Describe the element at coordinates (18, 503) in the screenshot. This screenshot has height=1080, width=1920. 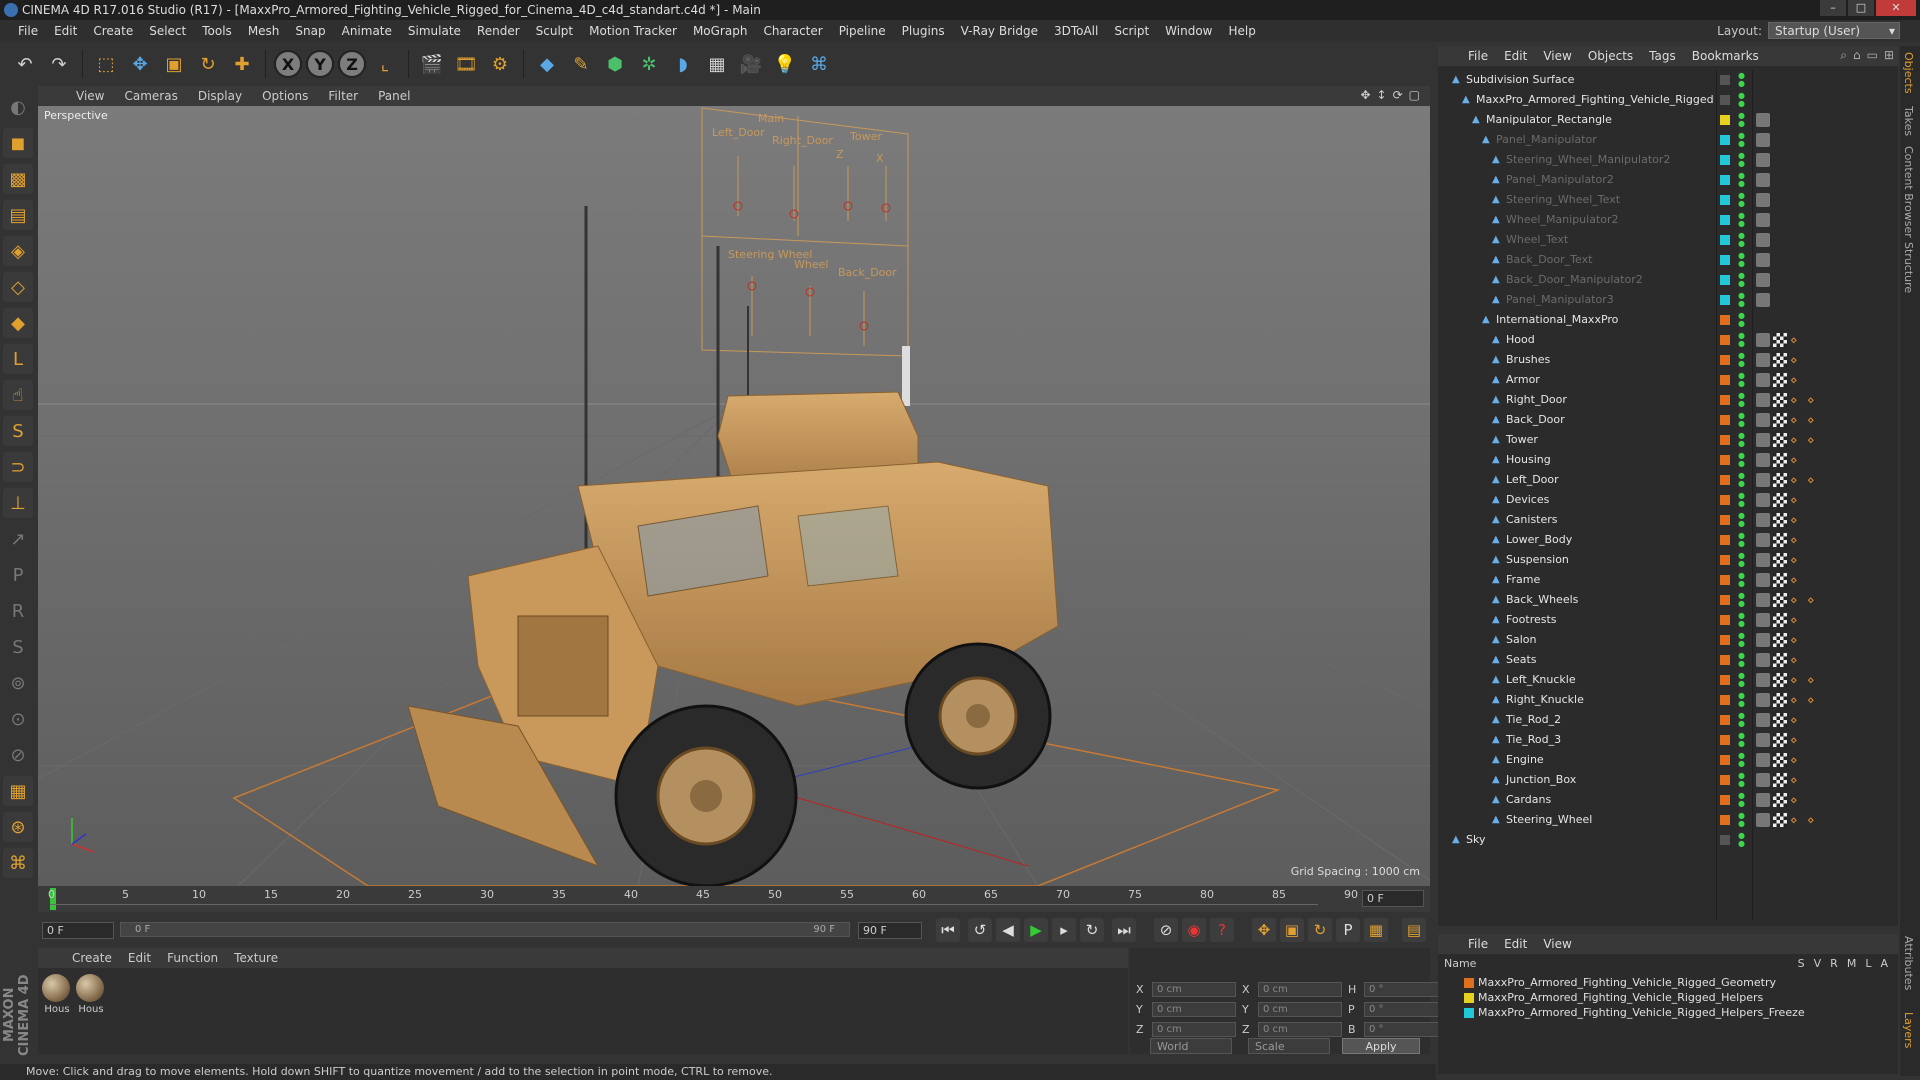
I see `workplane-icon: ⊥` at that location.